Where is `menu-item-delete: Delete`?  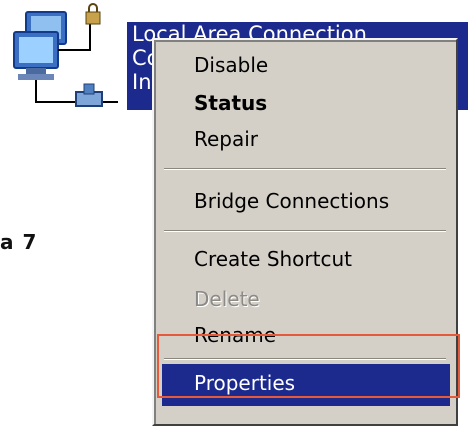
menu-item-delete: Delete is located at coordinates (227, 299).